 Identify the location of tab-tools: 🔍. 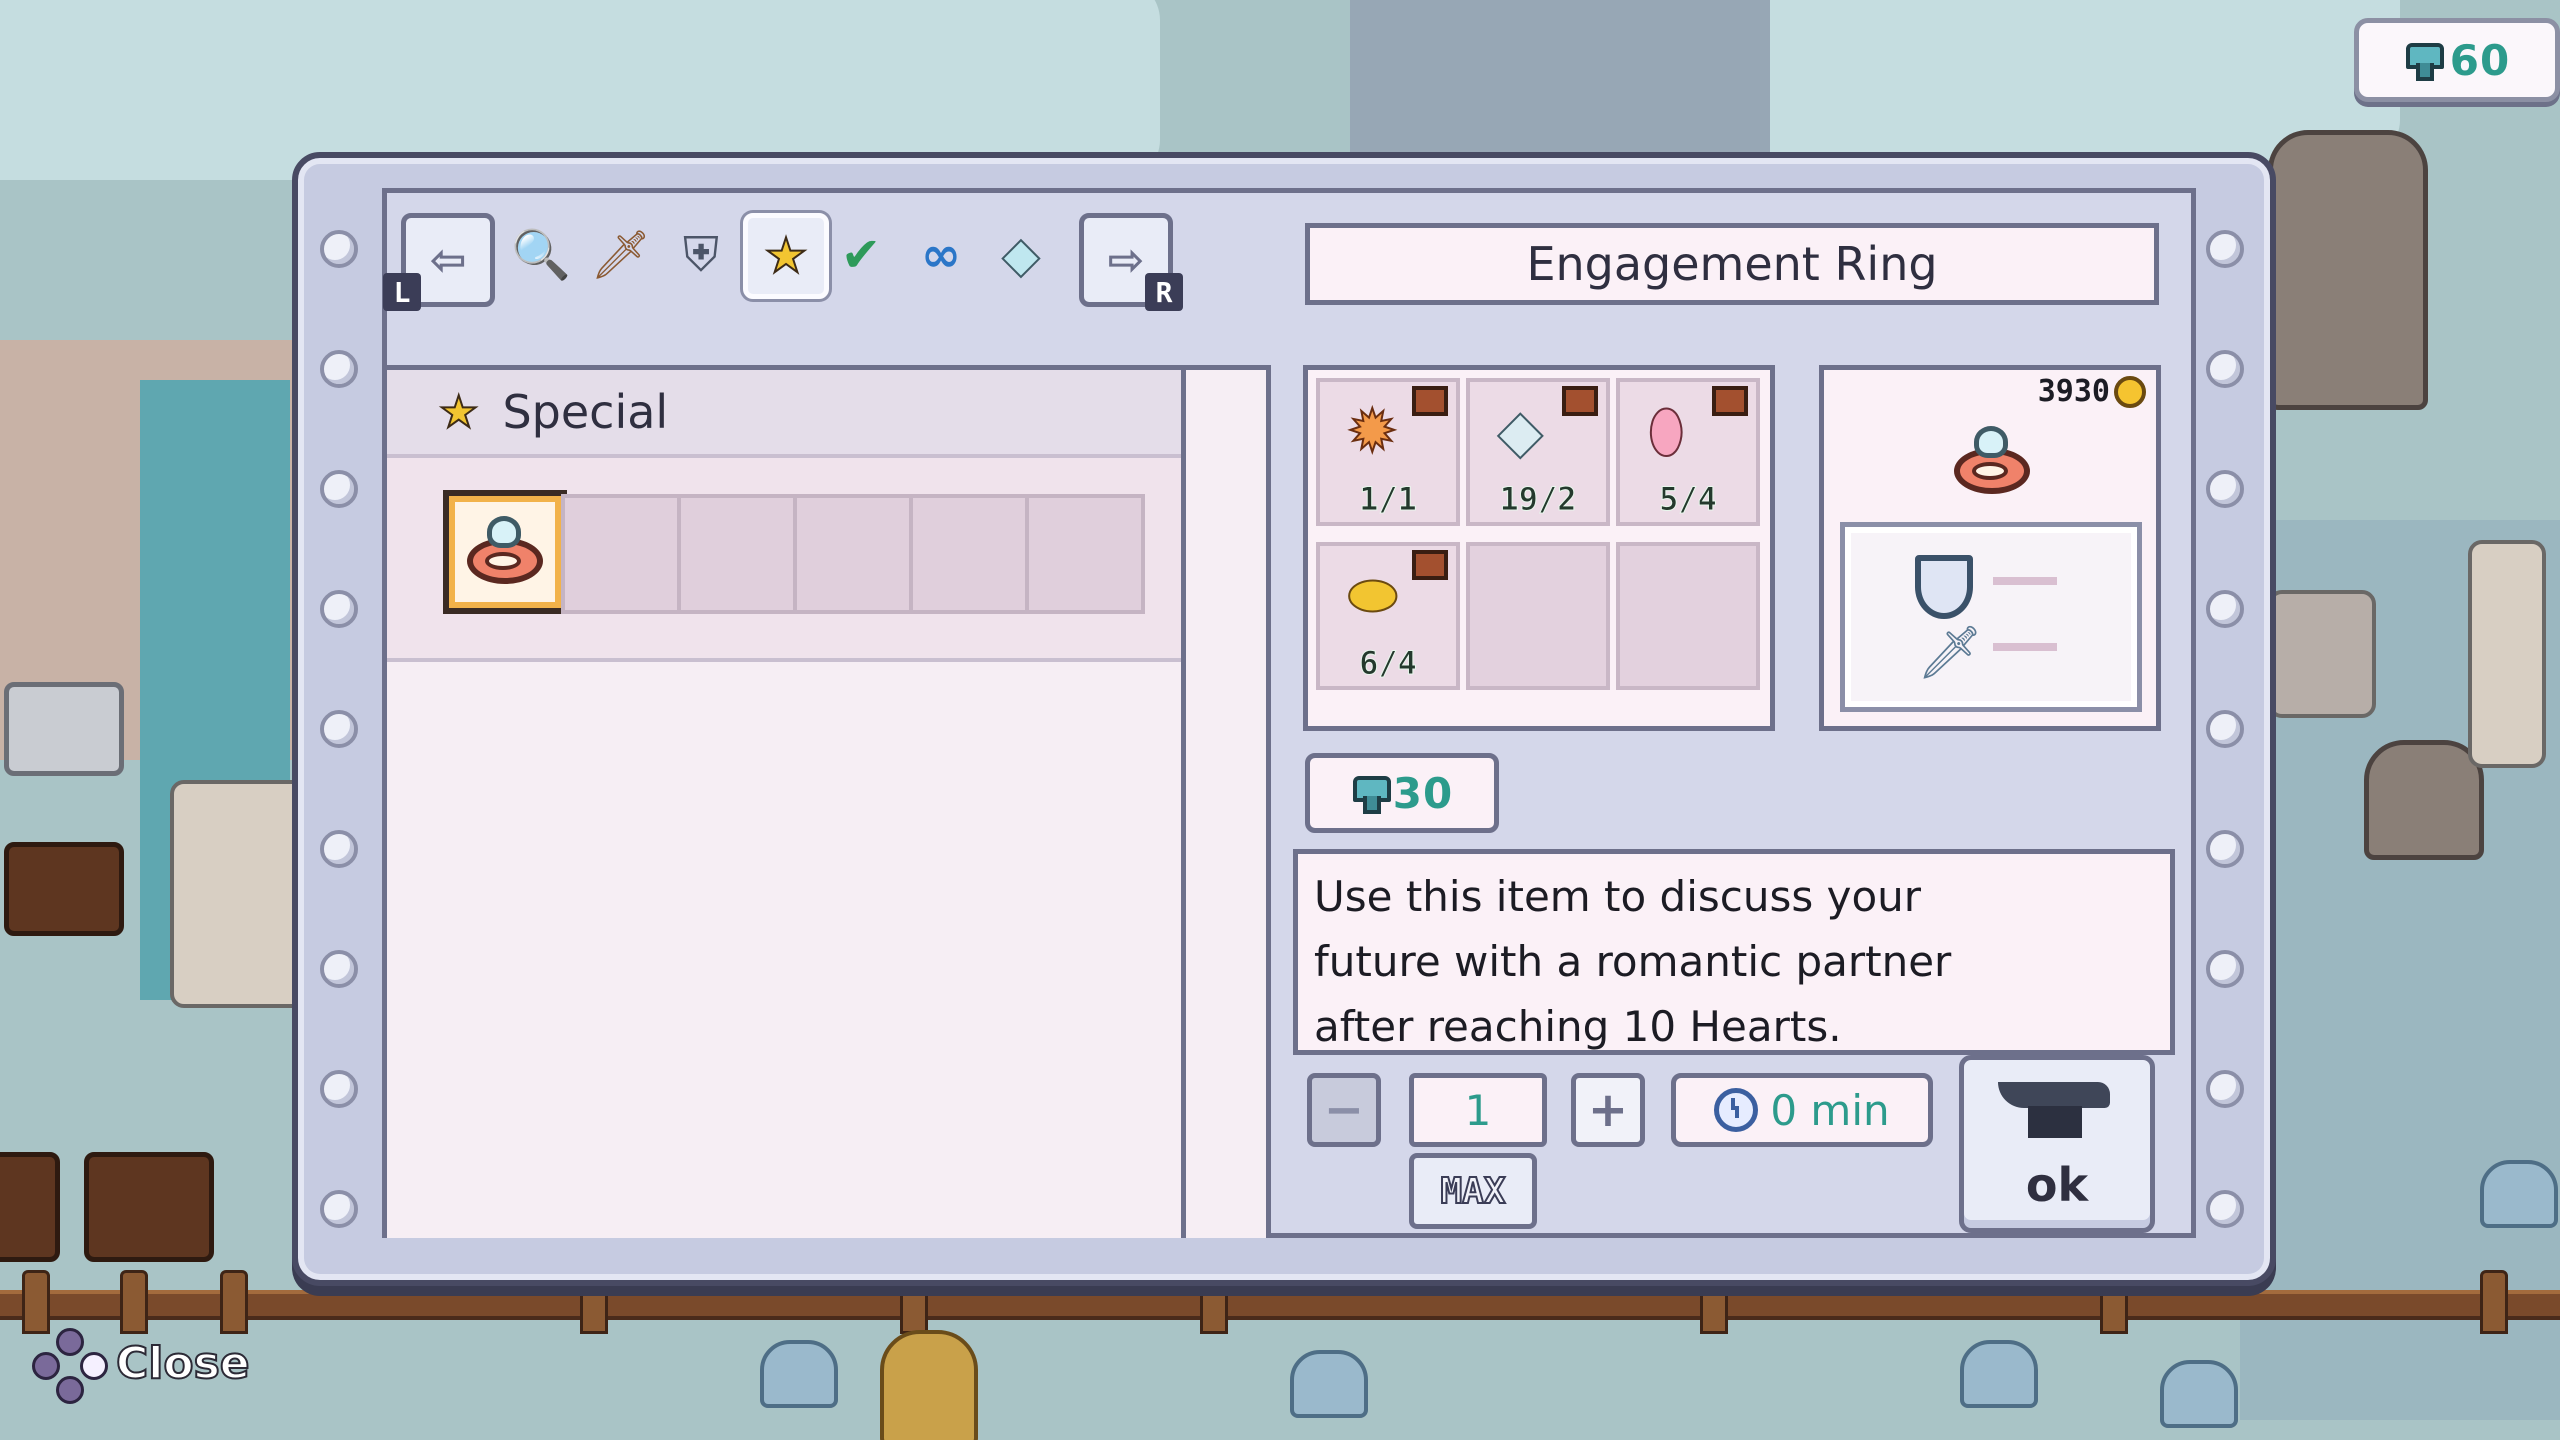
(541, 255).